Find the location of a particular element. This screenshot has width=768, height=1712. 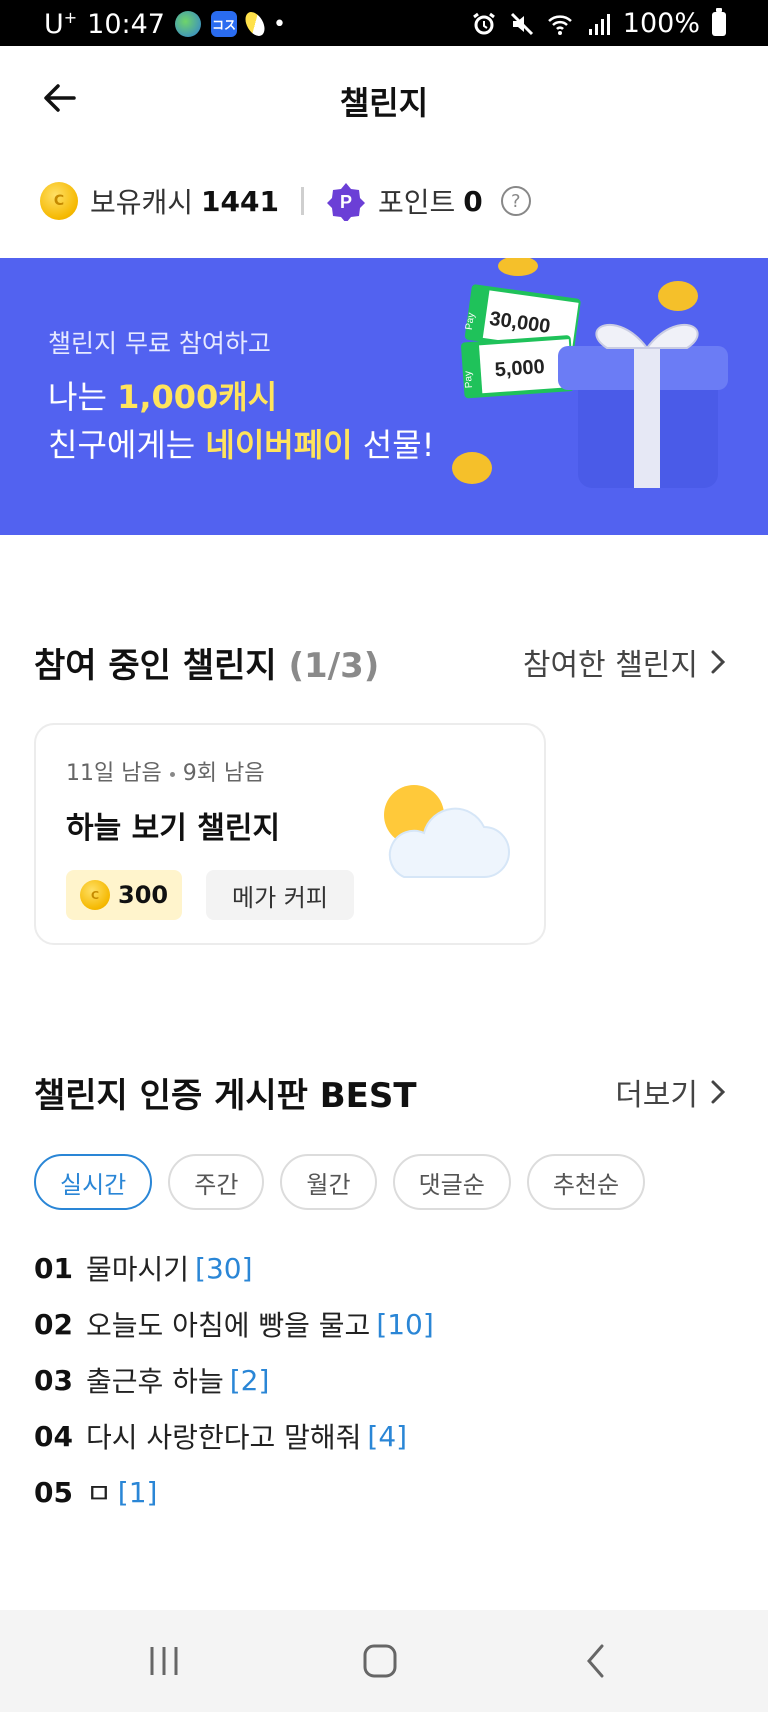

point-badge-icon: P is located at coordinates (346, 201).